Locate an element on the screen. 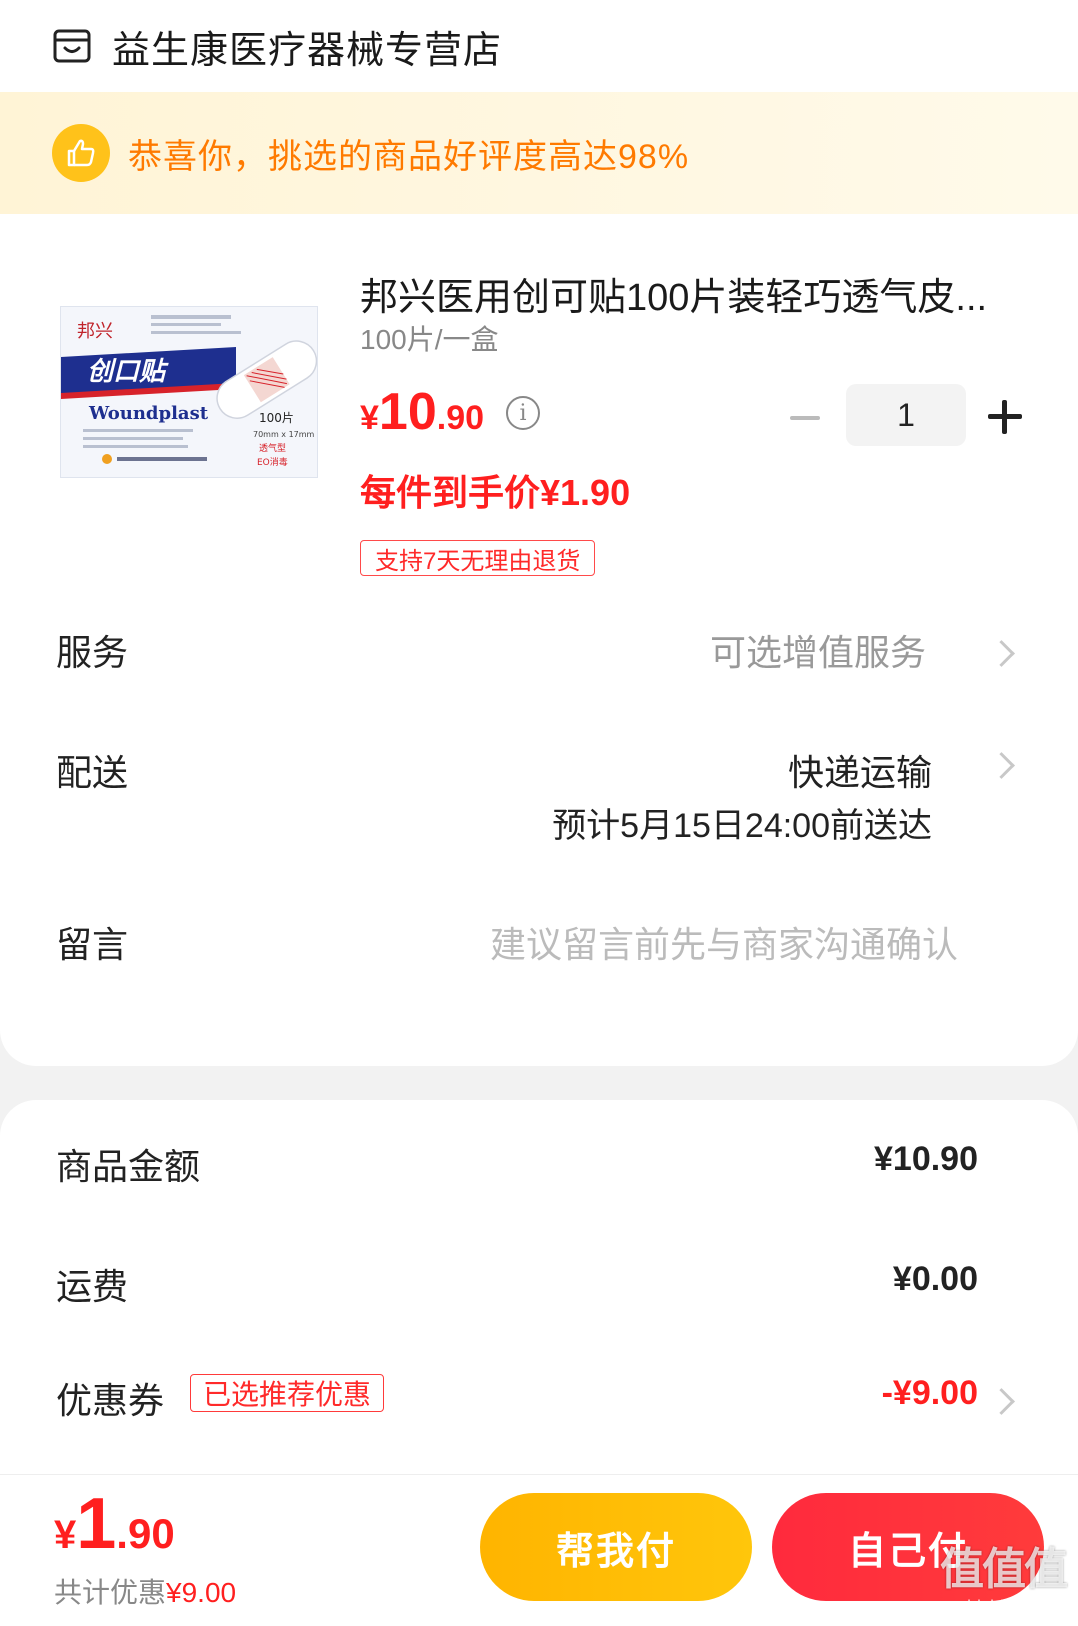  rating-banner: 恭喜你，挑选的商品好评度高达98% is located at coordinates (539, 153).